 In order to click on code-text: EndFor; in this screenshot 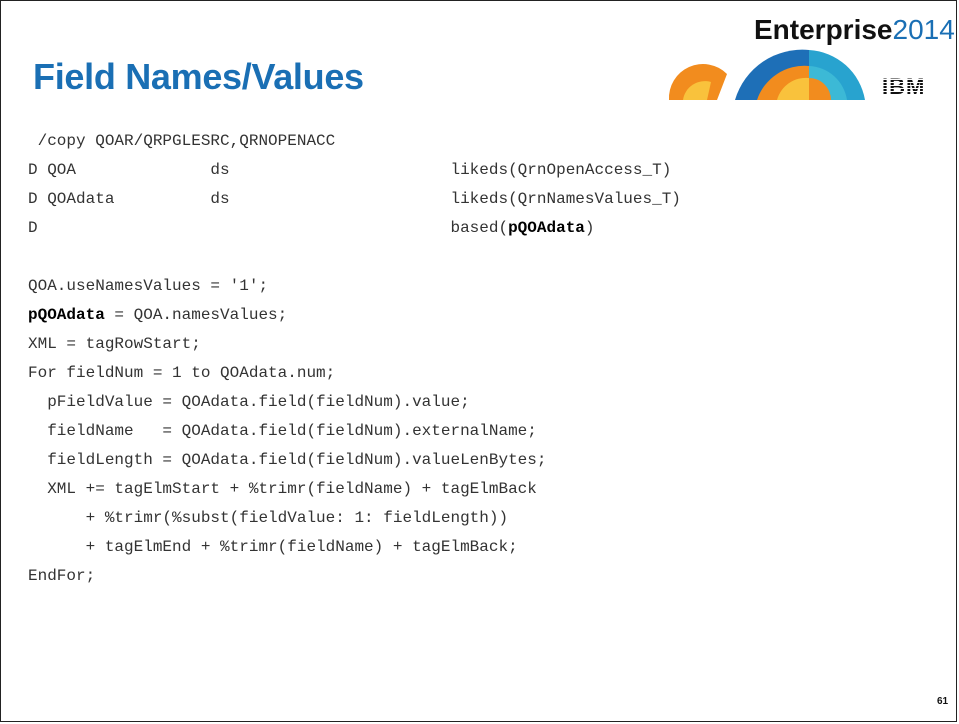, I will do `click(62, 576)`.